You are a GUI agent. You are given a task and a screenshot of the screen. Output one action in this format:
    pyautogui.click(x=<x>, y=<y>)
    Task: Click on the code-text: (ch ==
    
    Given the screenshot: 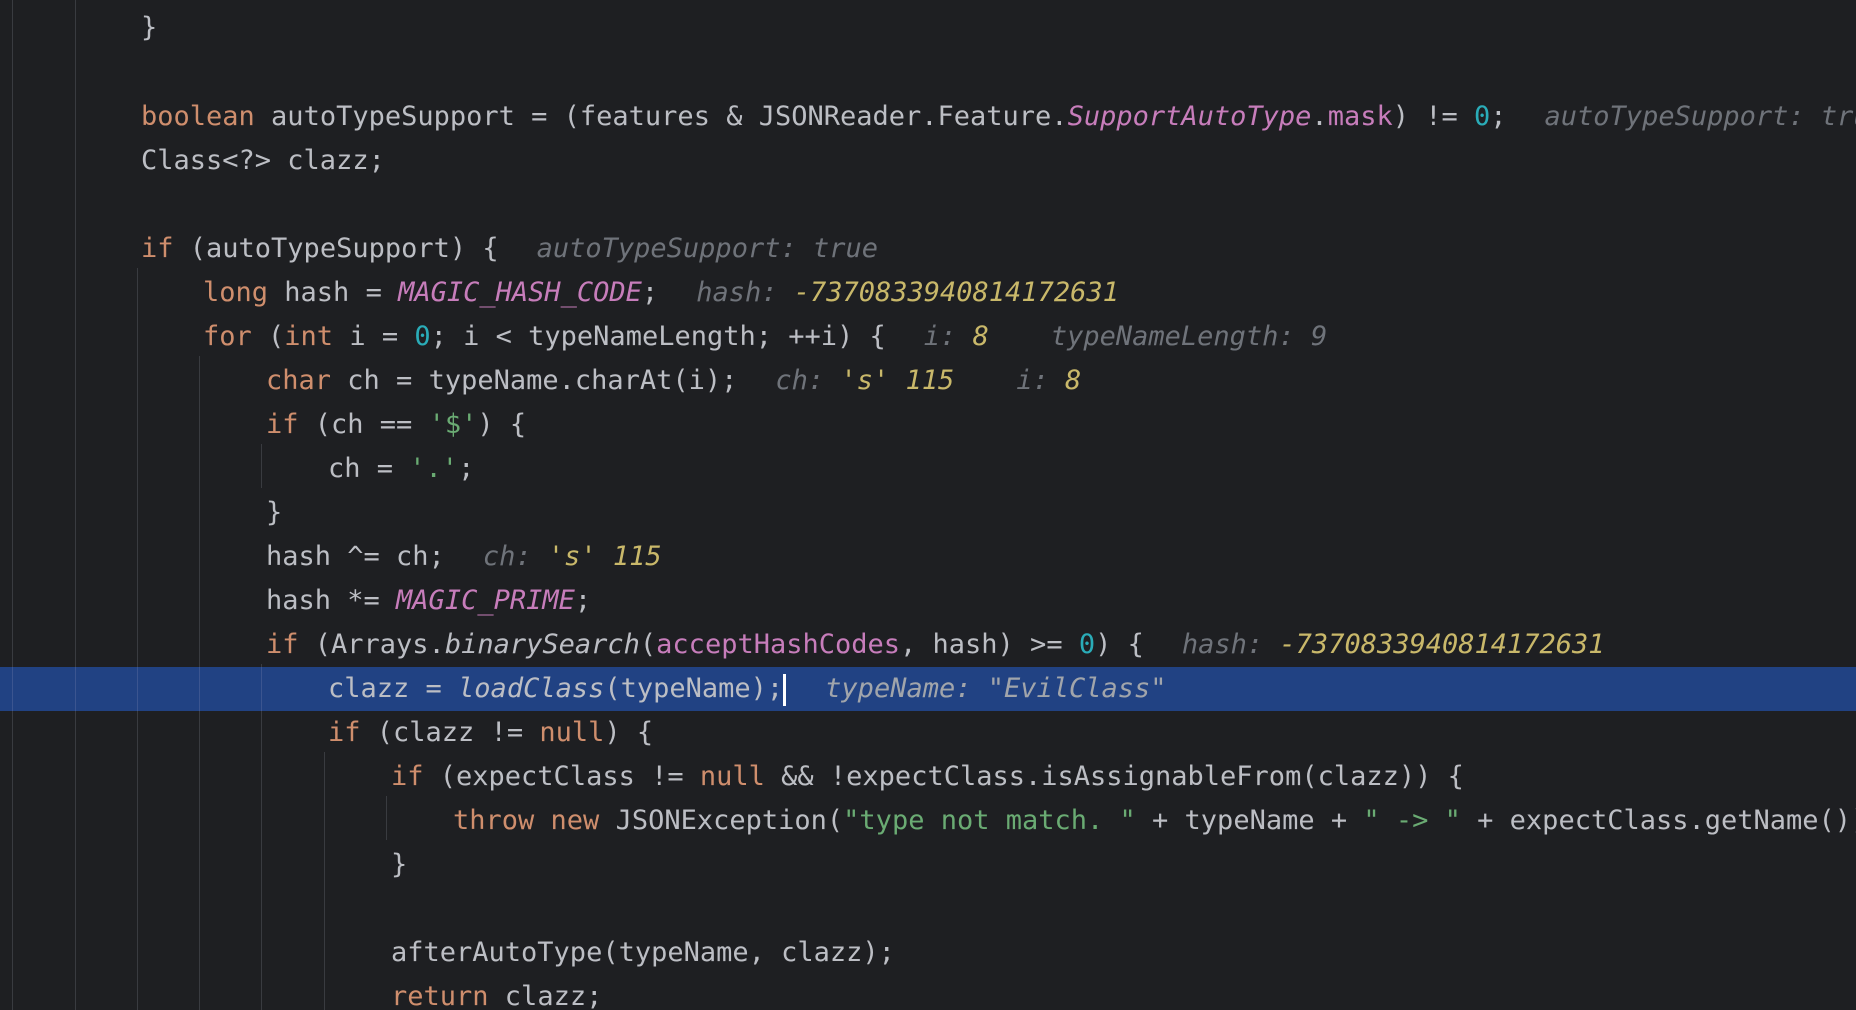 What is the action you would take?
    pyautogui.click(x=363, y=424)
    